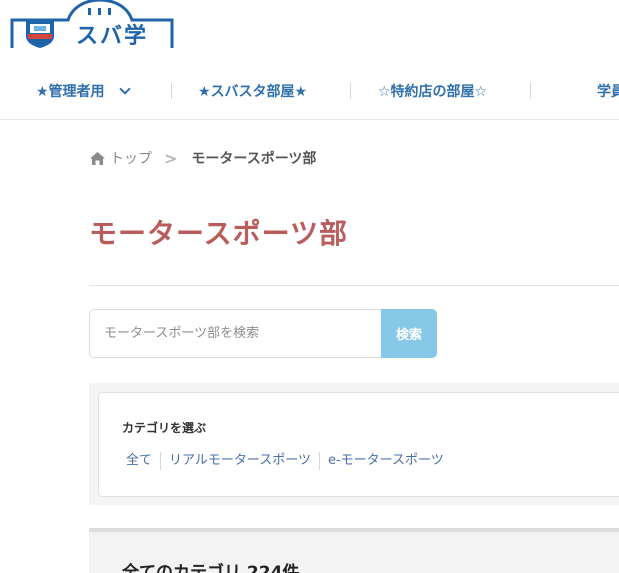  I want to click on nav-item-dealer-room: ☆特約店の部屋☆, so click(432, 91).